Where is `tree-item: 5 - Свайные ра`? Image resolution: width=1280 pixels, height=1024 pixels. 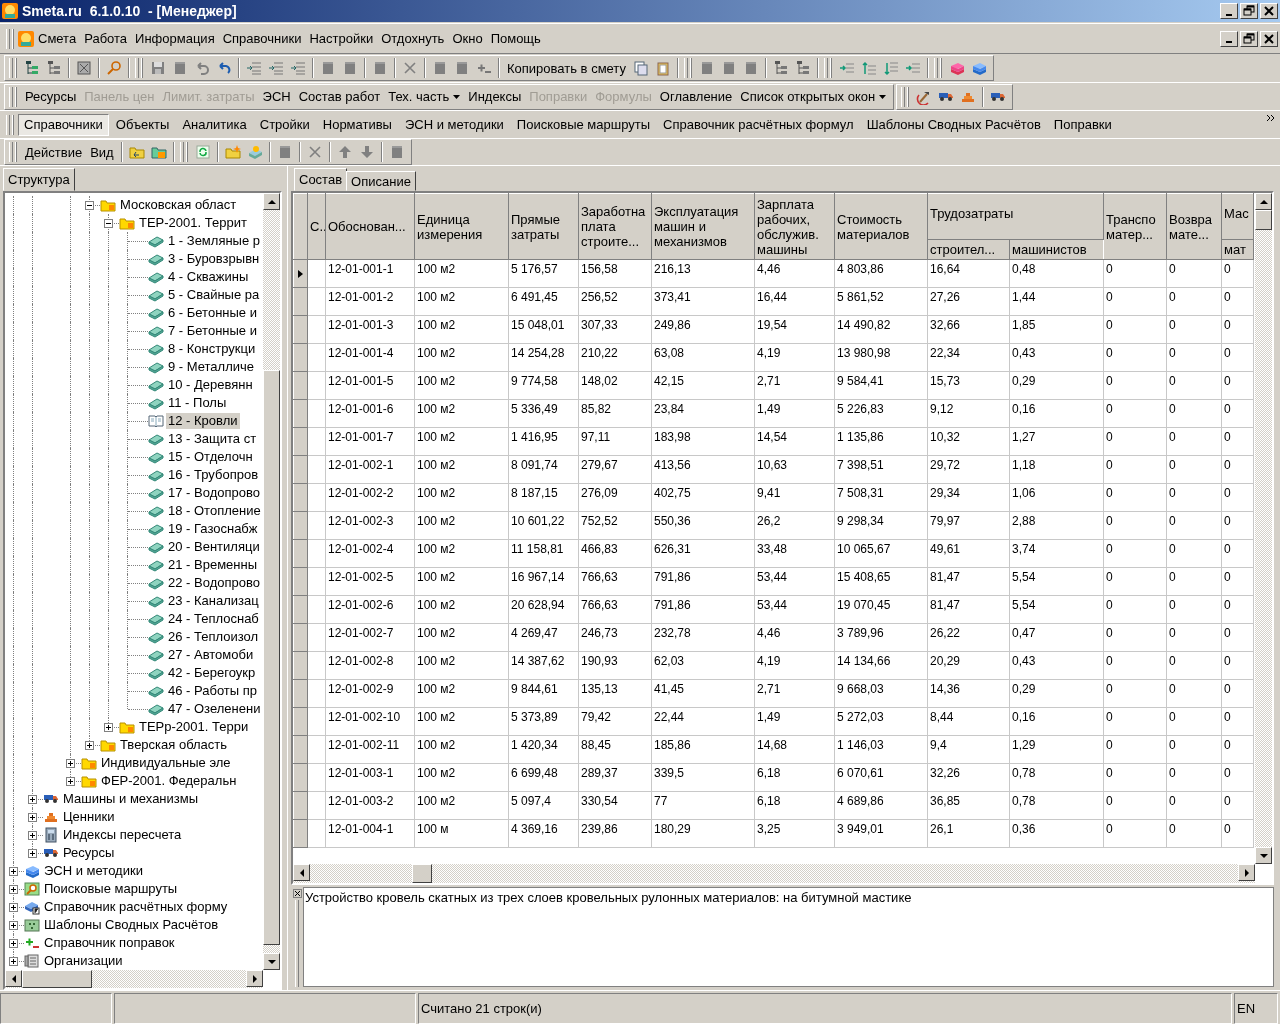
tree-item: 5 - Свайные ра is located at coordinates (214, 295).